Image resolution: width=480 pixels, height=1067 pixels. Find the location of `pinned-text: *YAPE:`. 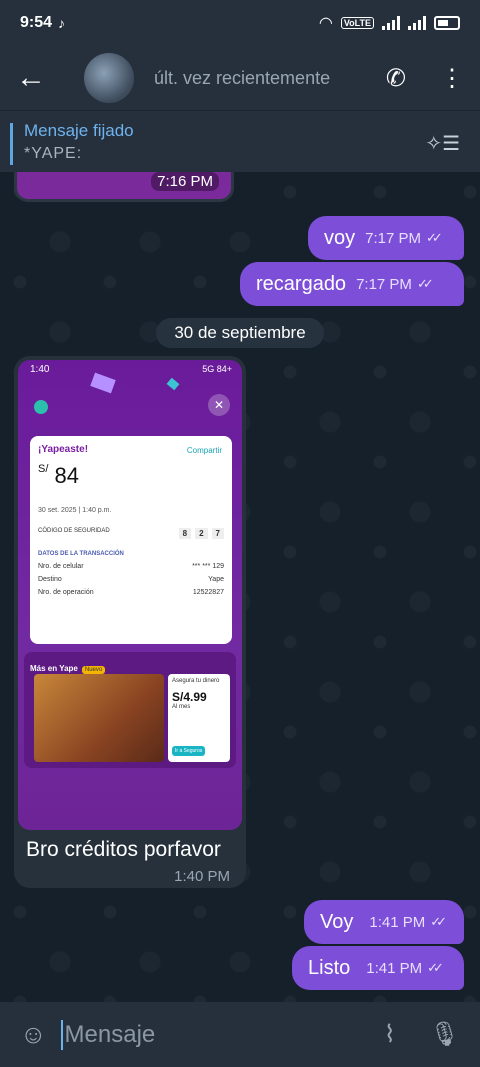

pinned-text: *YAPE: is located at coordinates (53, 153).